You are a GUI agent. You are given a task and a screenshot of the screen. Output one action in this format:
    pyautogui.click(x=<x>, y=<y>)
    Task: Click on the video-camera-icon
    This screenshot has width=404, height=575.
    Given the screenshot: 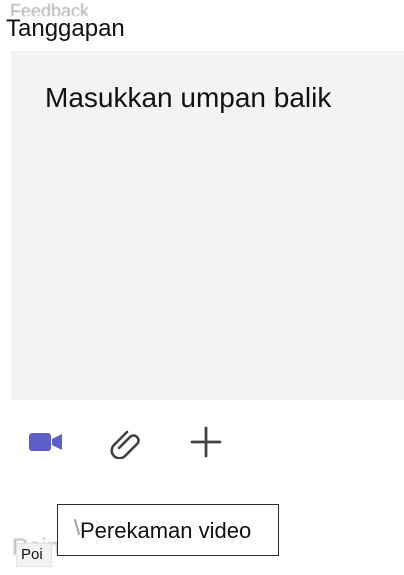 What is the action you would take?
    pyautogui.click(x=46, y=442)
    